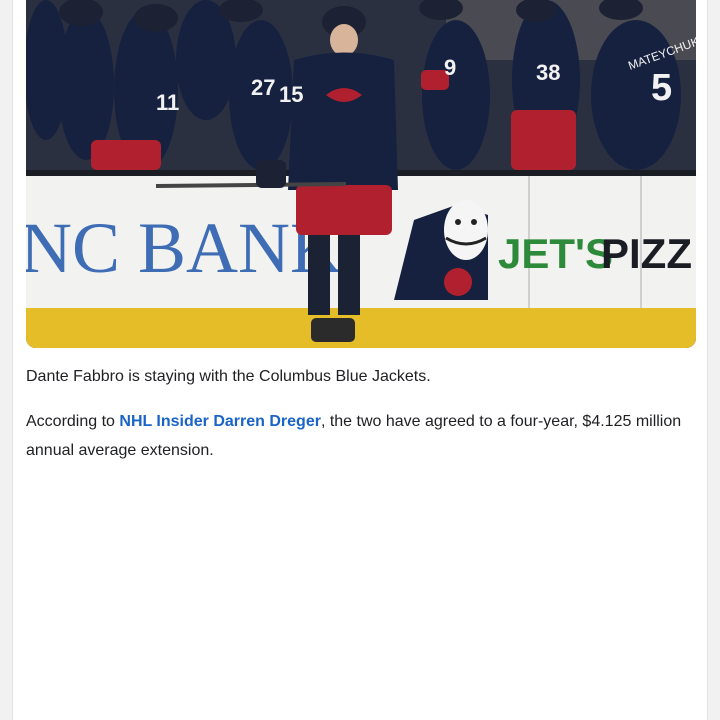  What do you see at coordinates (548, 72) in the screenshot?
I see `jersey-number: 38` at bounding box center [548, 72].